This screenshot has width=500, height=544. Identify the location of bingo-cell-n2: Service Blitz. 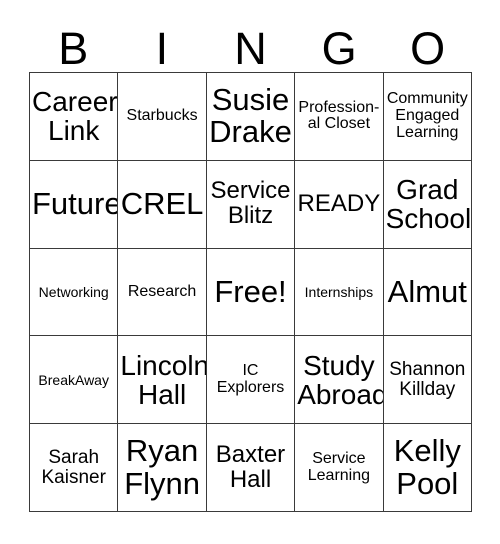
(251, 204).